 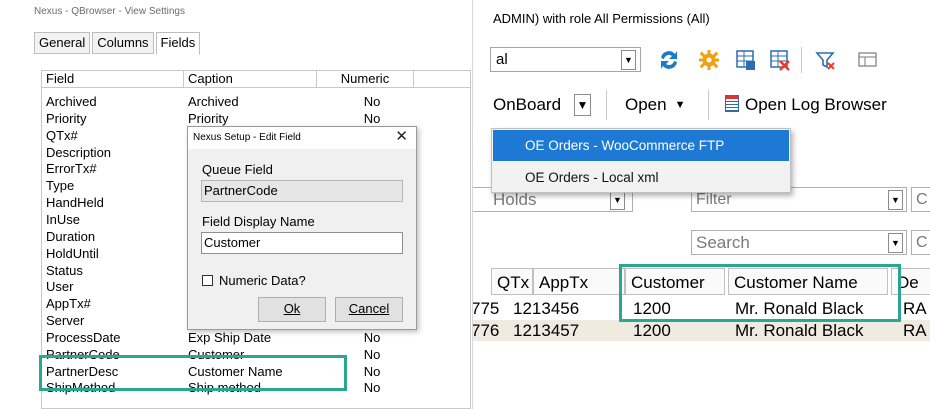 What do you see at coordinates (808, 281) in the screenshot?
I see `header-customer-name: Customer Name` at bounding box center [808, 281].